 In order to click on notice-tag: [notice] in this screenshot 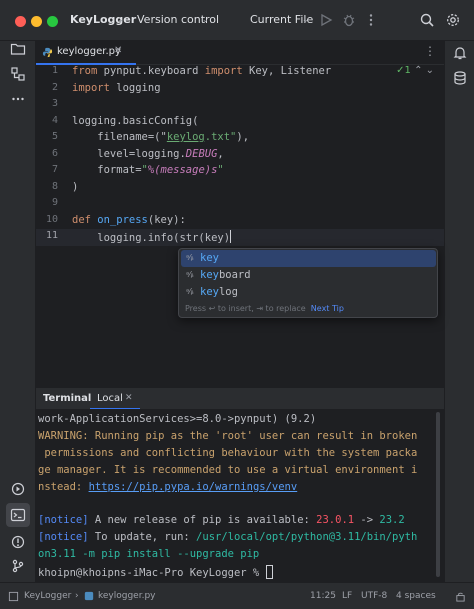, I will do `click(63, 520)`.